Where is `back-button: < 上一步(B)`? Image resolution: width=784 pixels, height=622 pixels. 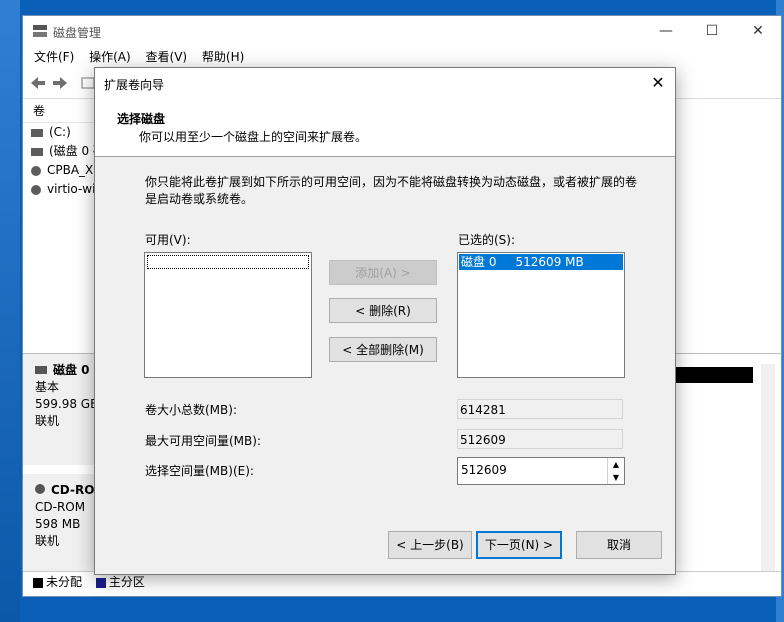 back-button: < 上一步(B) is located at coordinates (430, 545).